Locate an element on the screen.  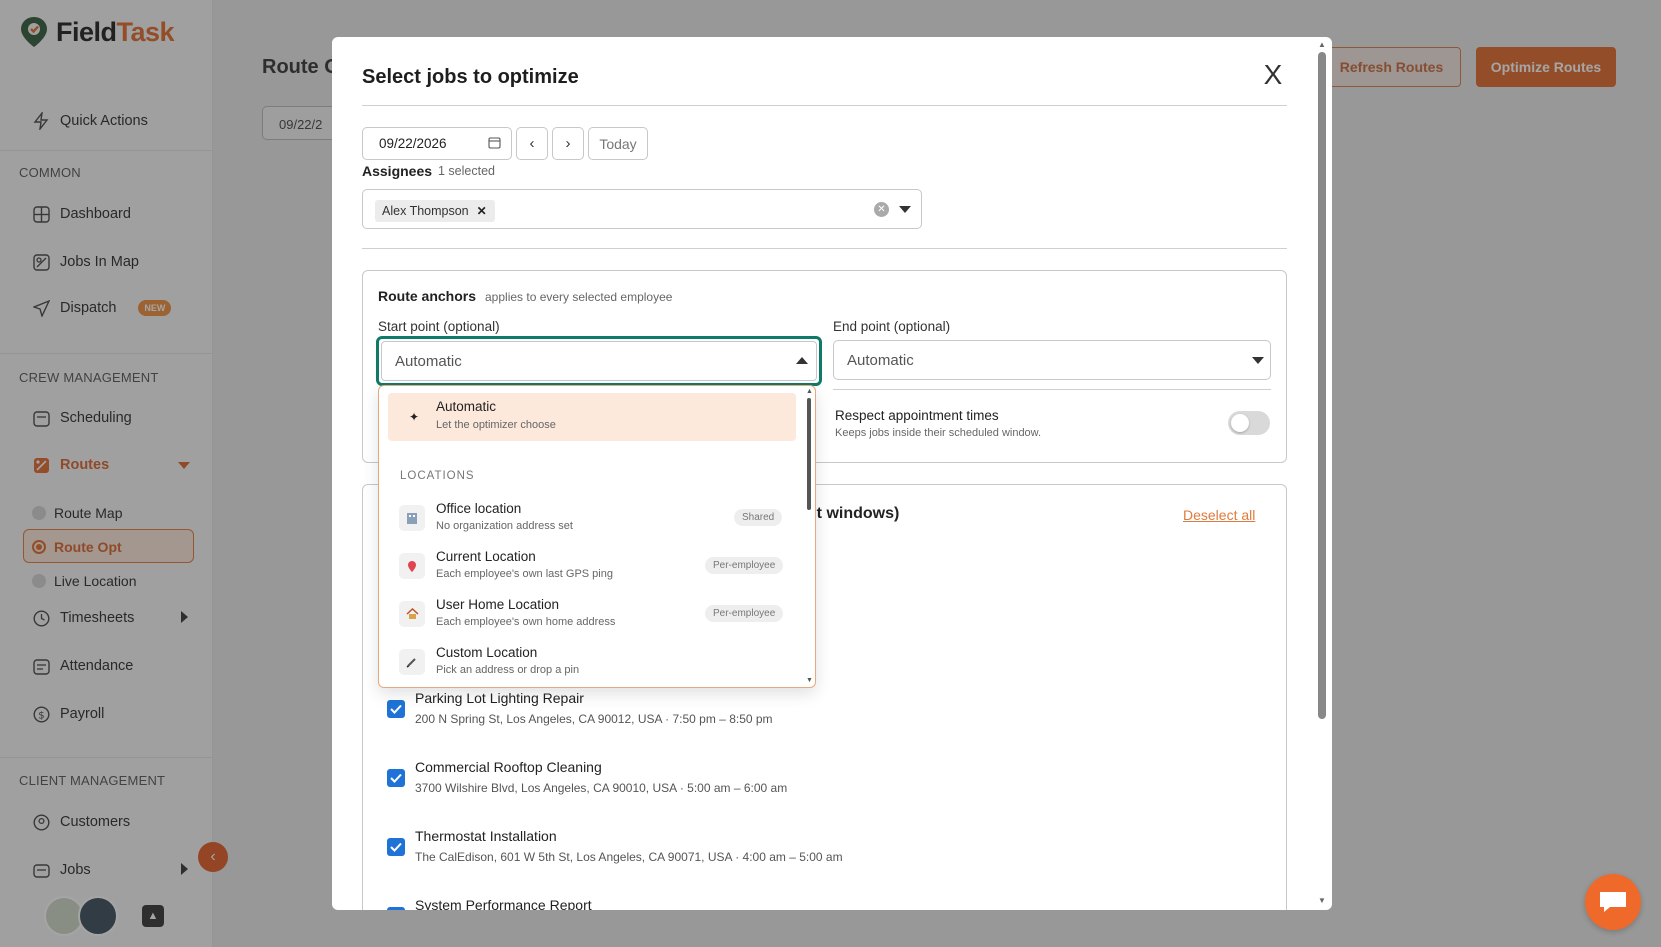
job-title: Commercial Rooftop Cleaning is located at coordinates (508, 767).